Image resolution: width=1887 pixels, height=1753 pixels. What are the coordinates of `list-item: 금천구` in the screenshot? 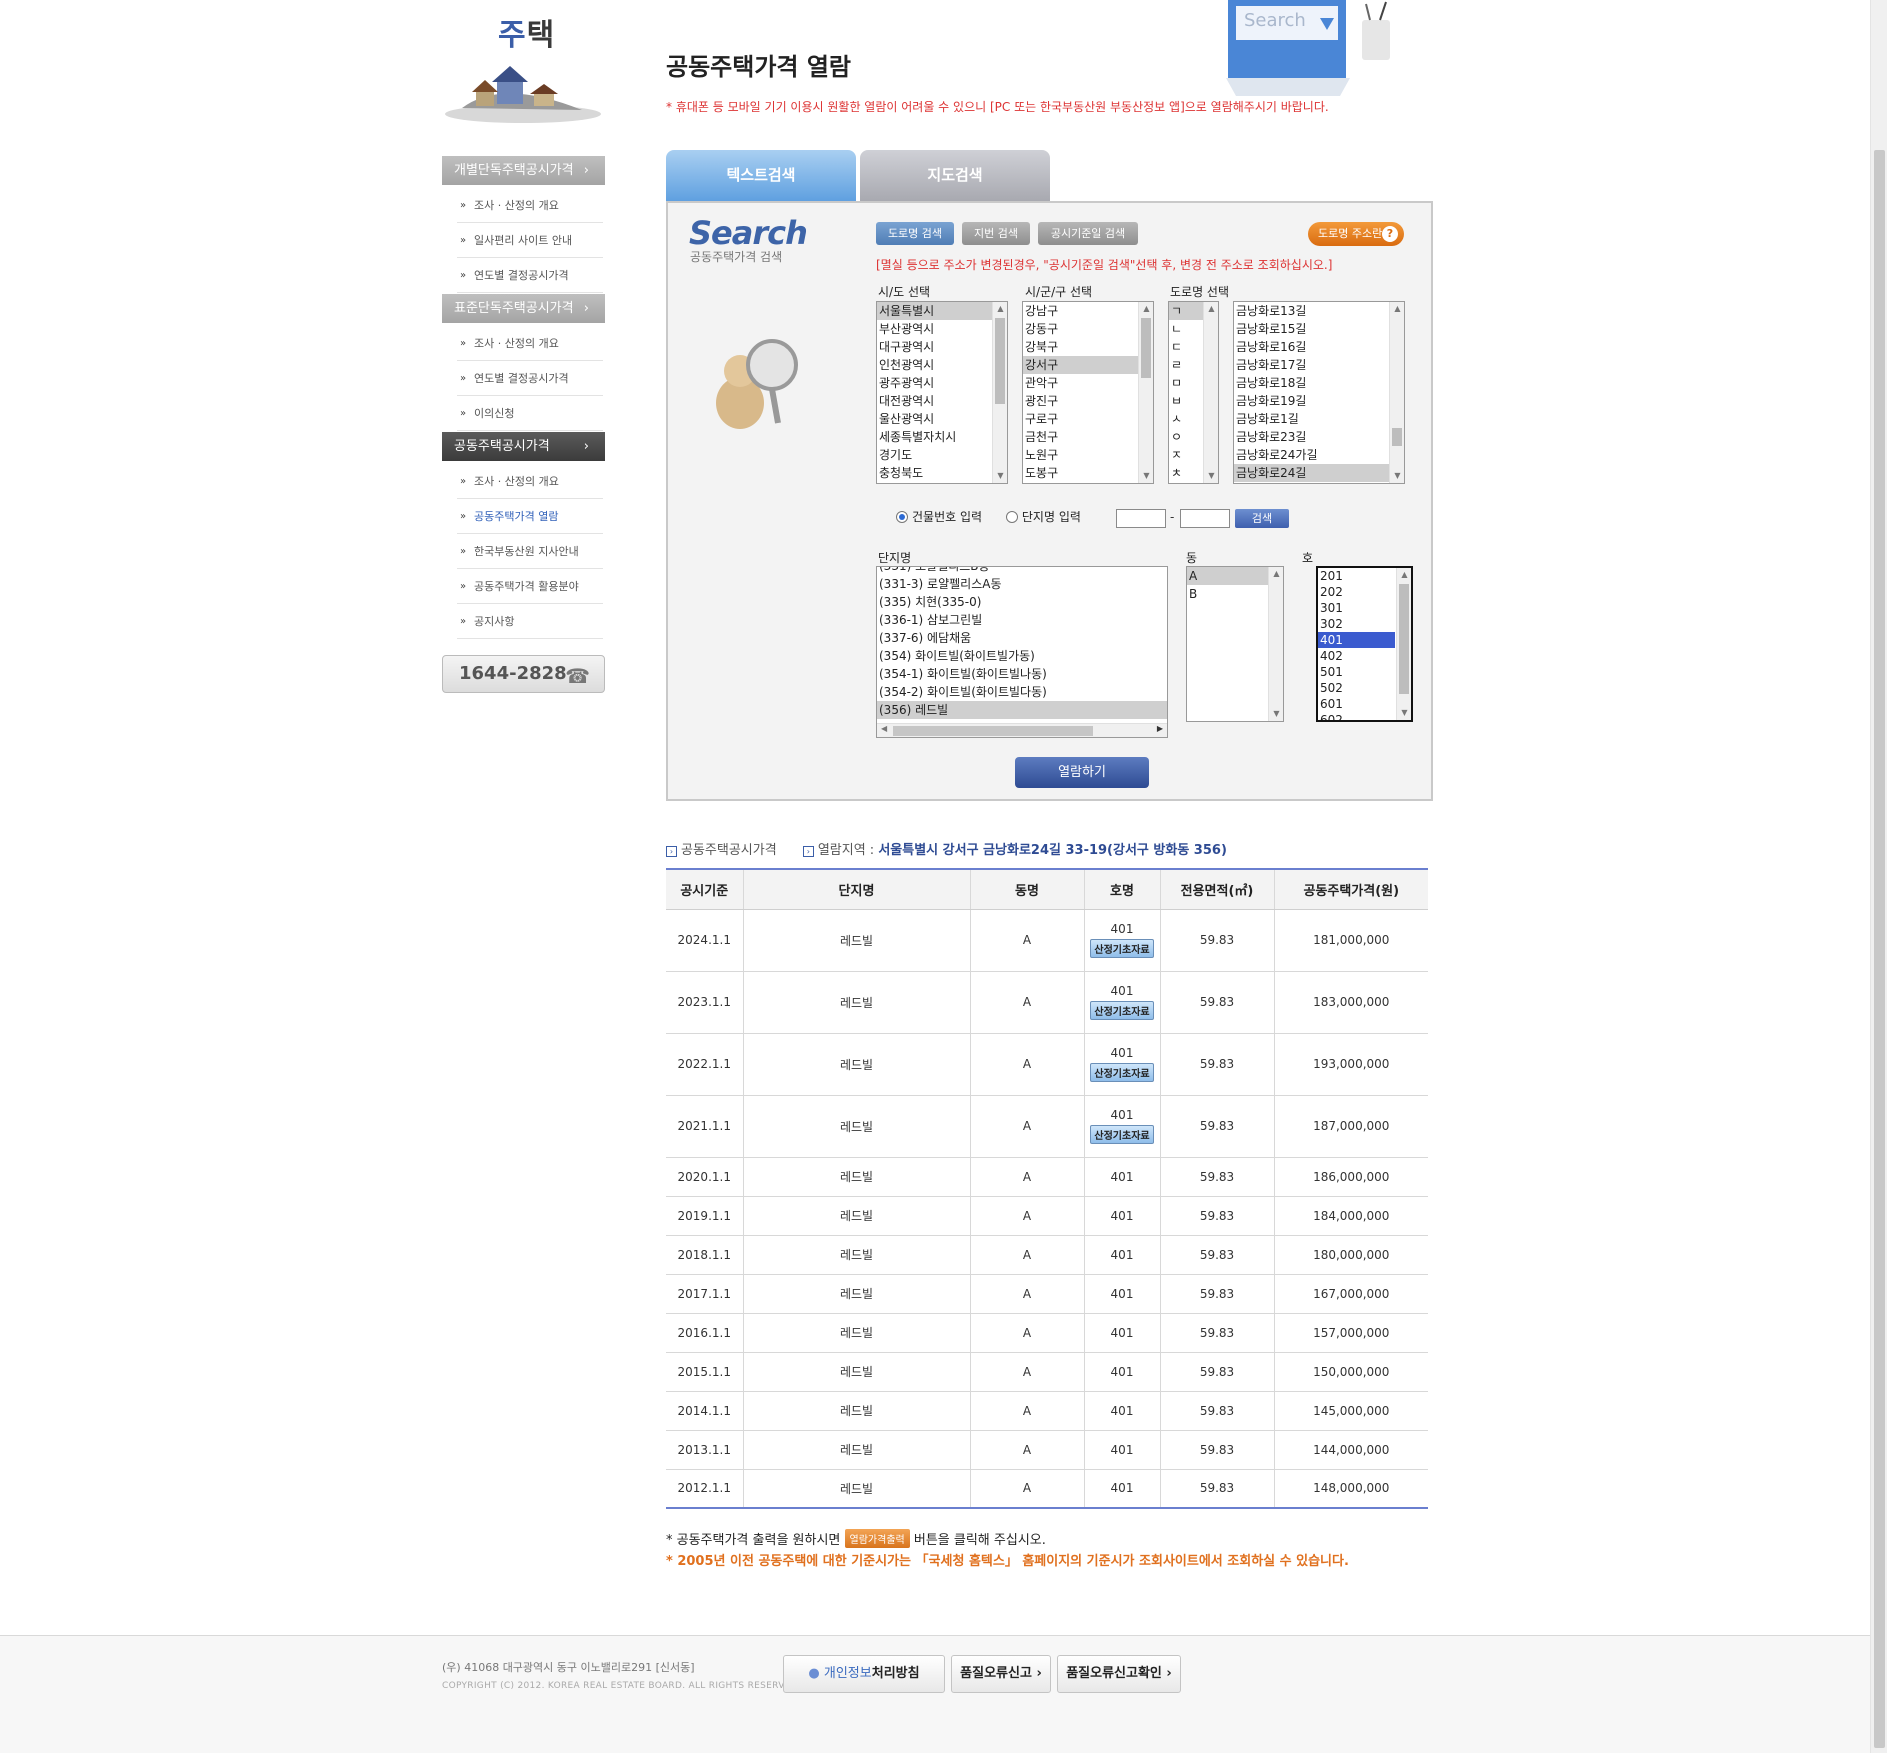 It's located at (1088, 437).